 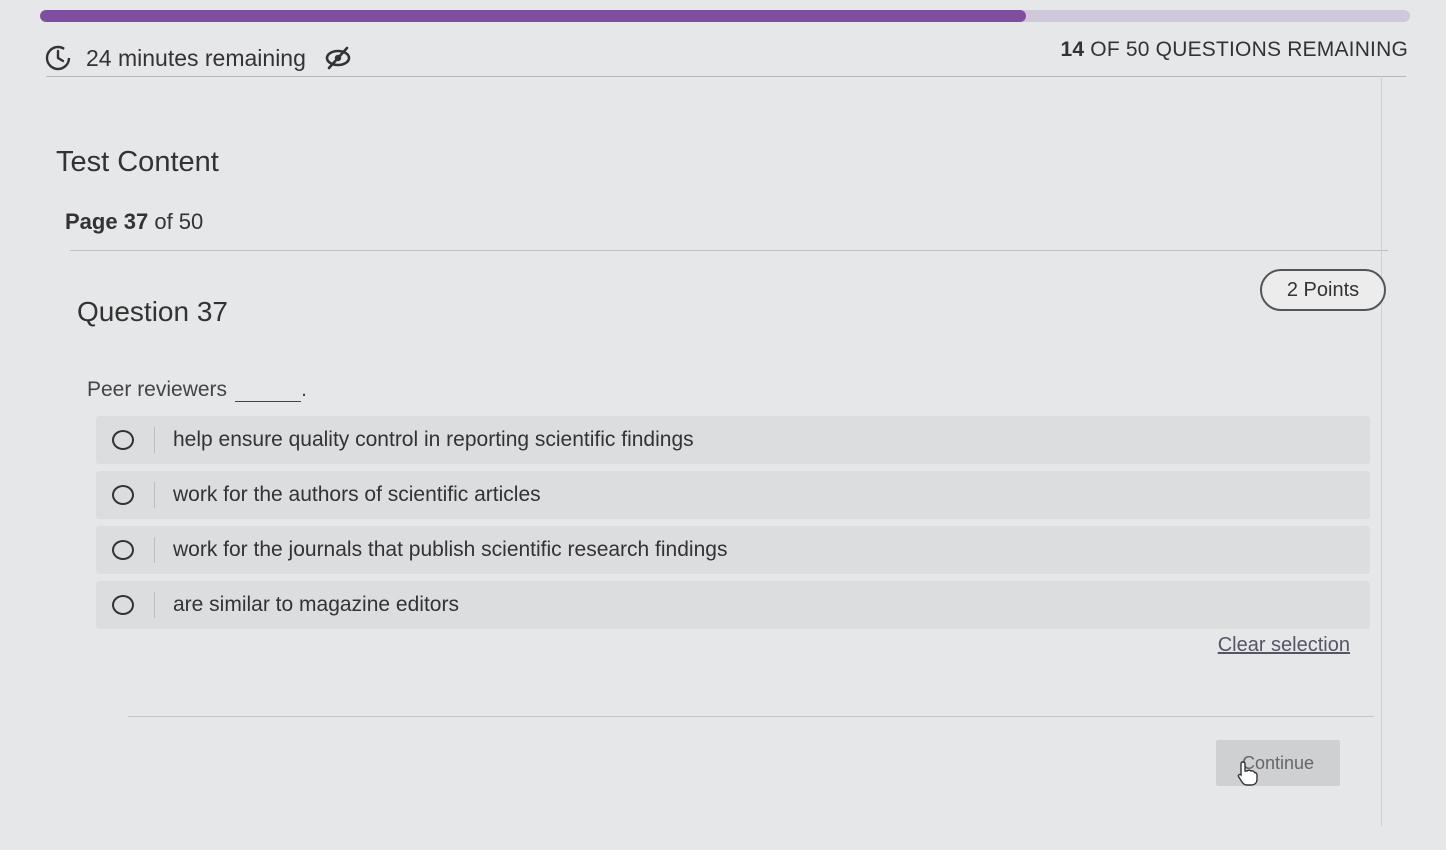 What do you see at coordinates (304, 389) in the screenshot?
I see `question-stem-end: .` at bounding box center [304, 389].